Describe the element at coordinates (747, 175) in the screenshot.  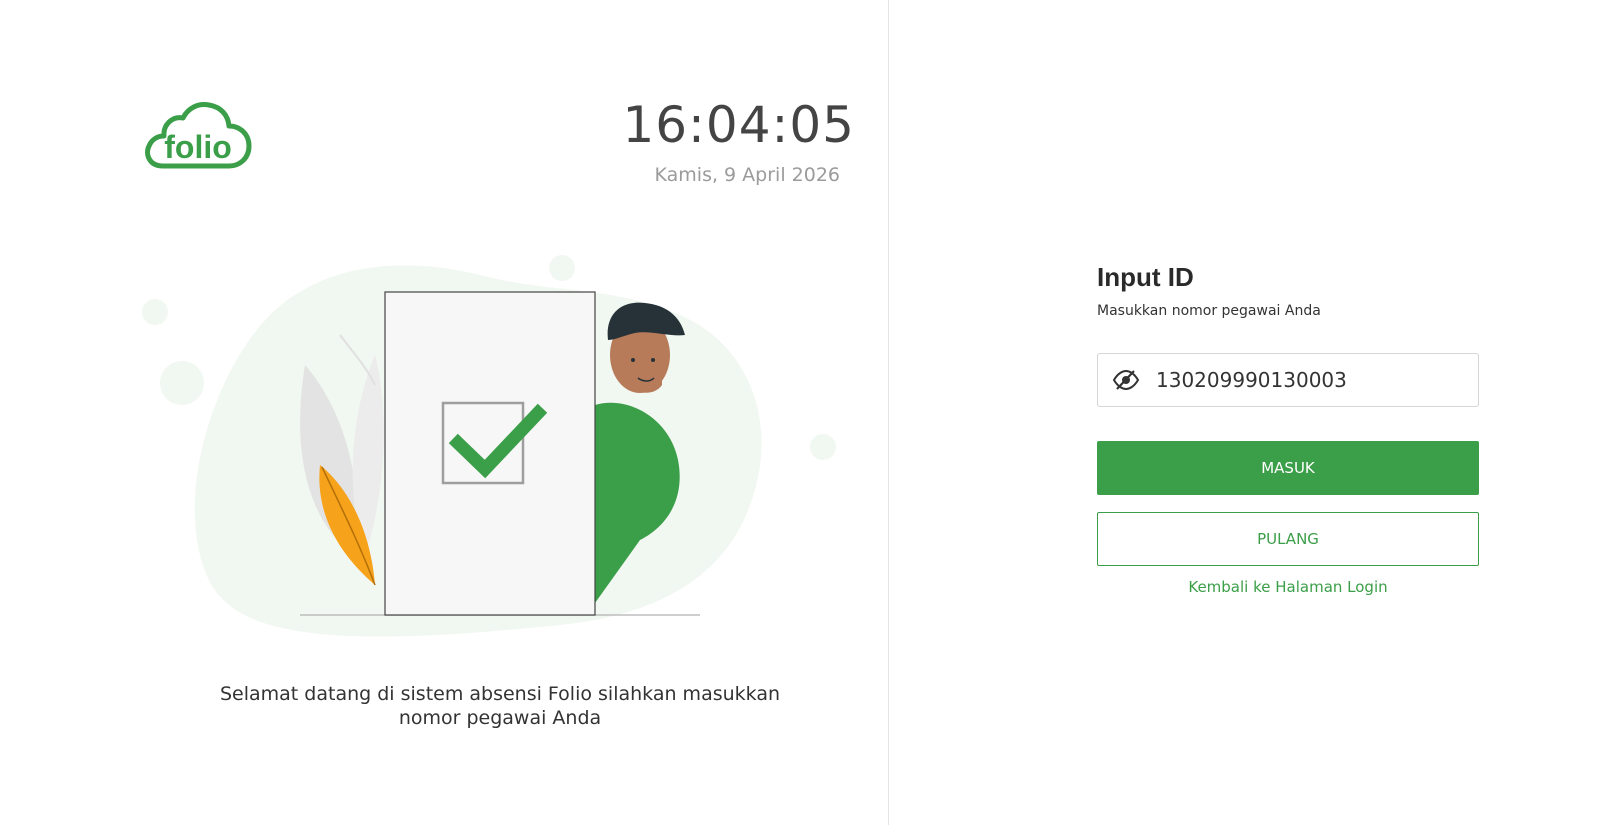
I see `clock-date: Kamis, 9 April 2026` at that location.